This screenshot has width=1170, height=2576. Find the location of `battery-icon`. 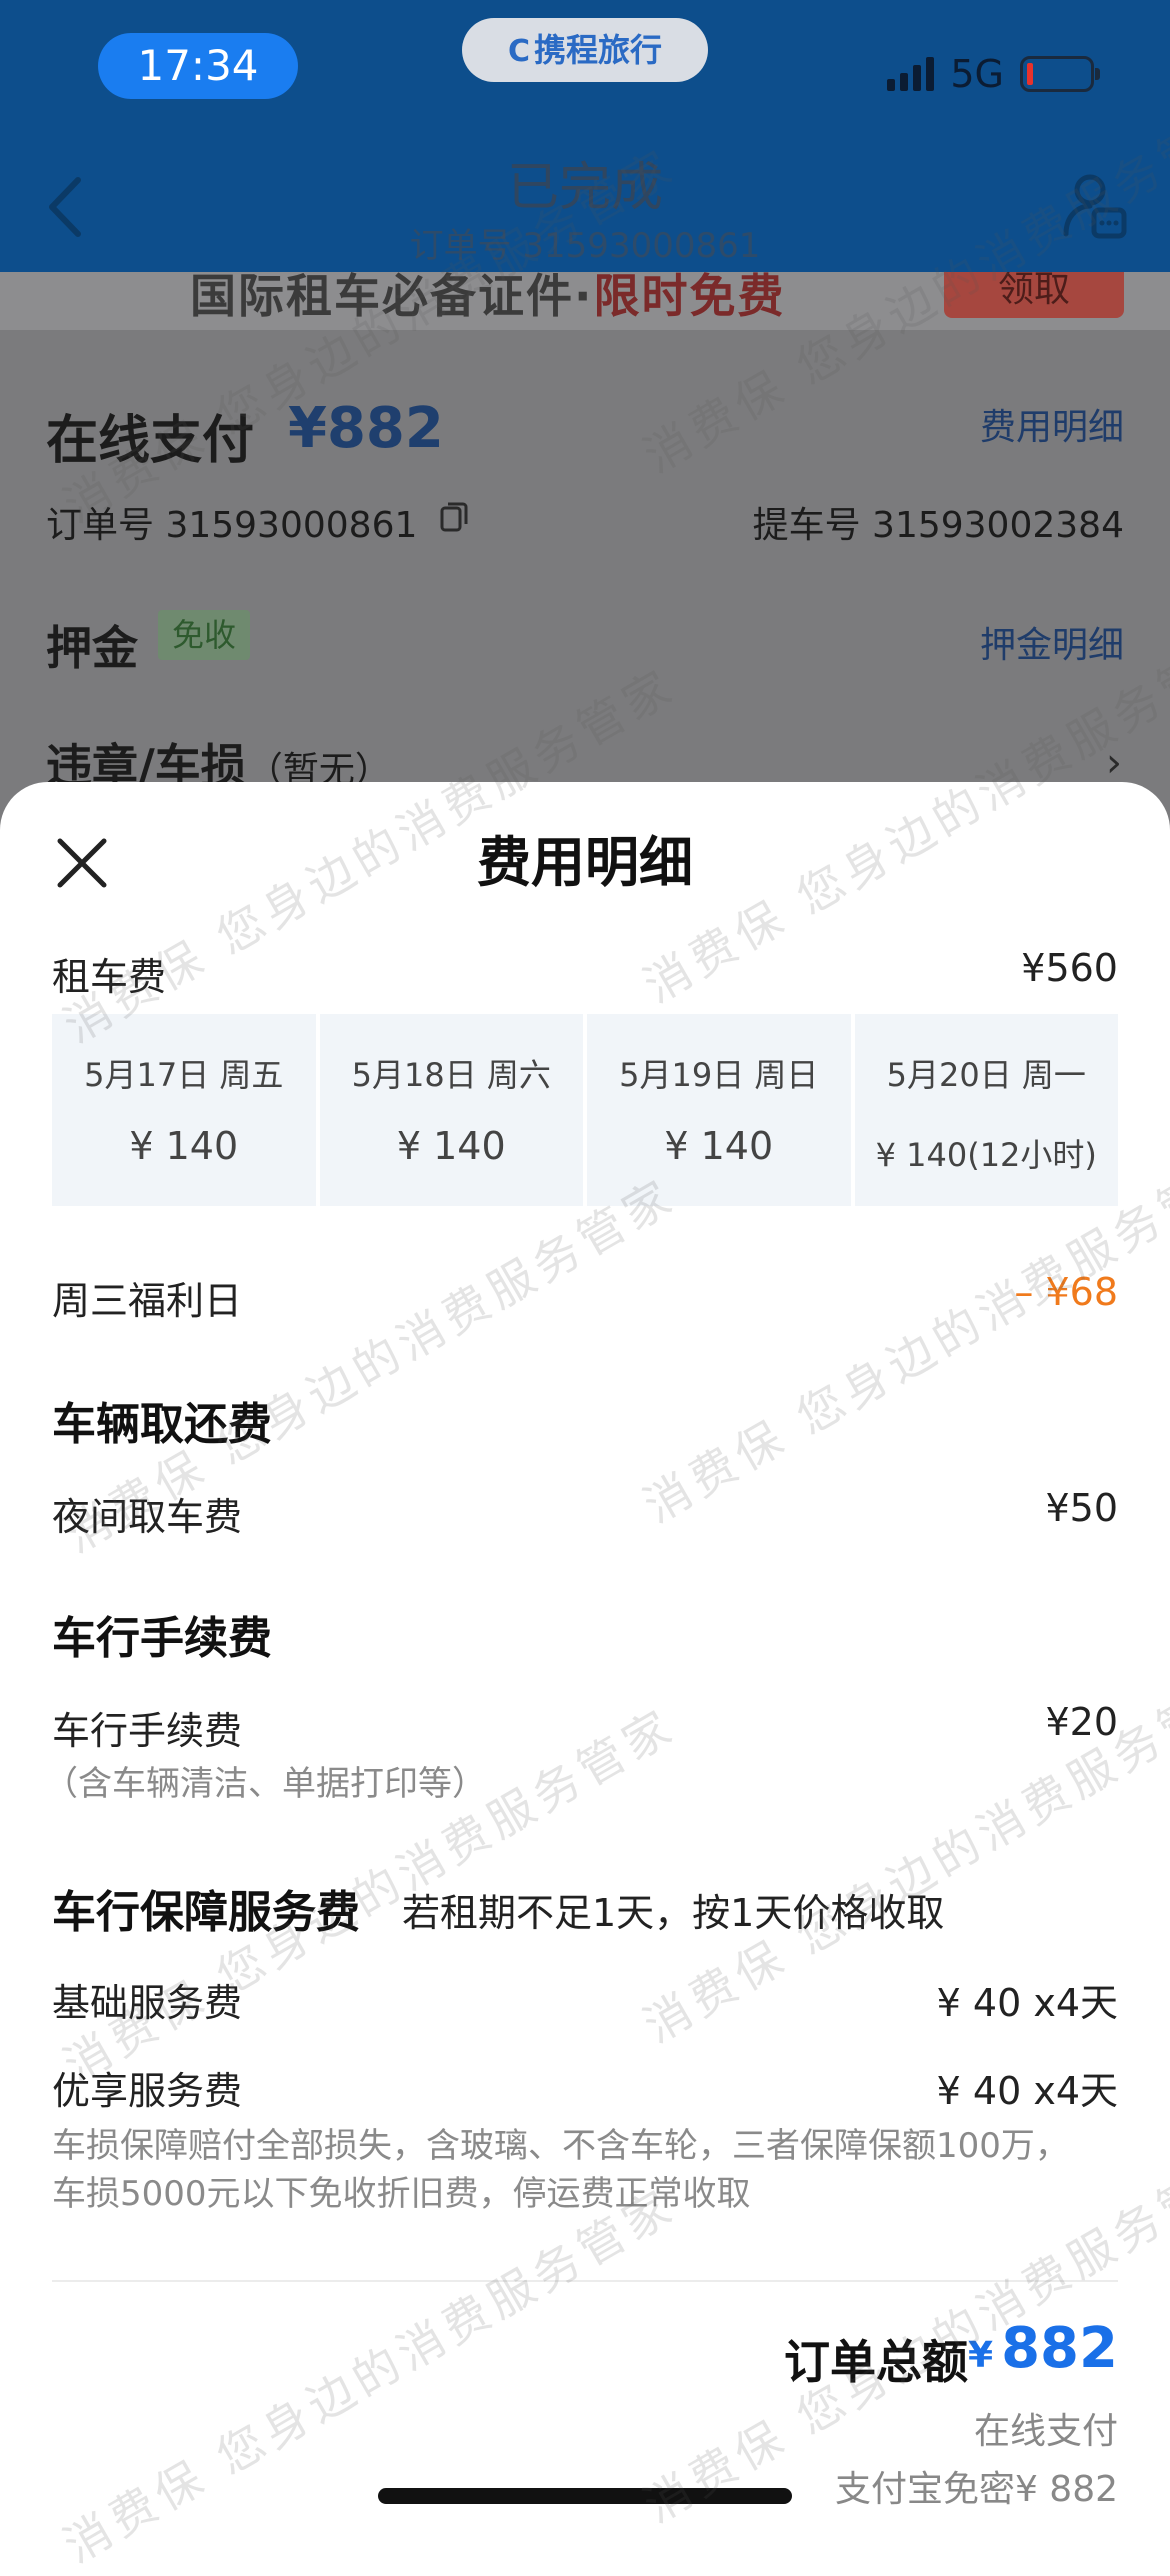

battery-icon is located at coordinates (1060, 74).